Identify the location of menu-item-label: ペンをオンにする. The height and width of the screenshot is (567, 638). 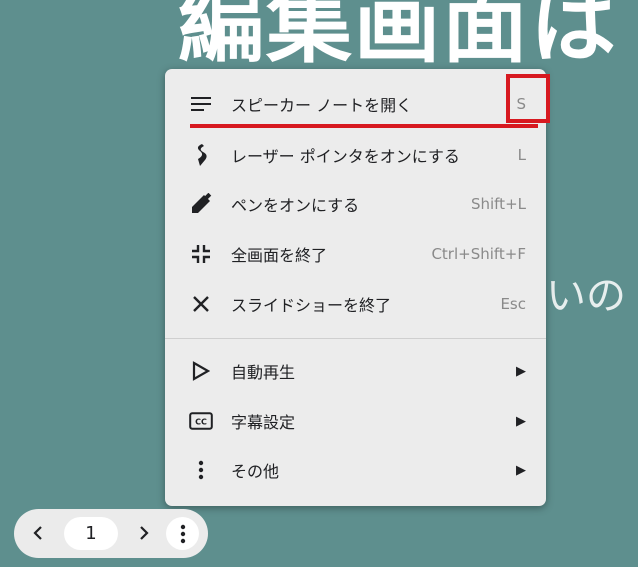
(295, 205).